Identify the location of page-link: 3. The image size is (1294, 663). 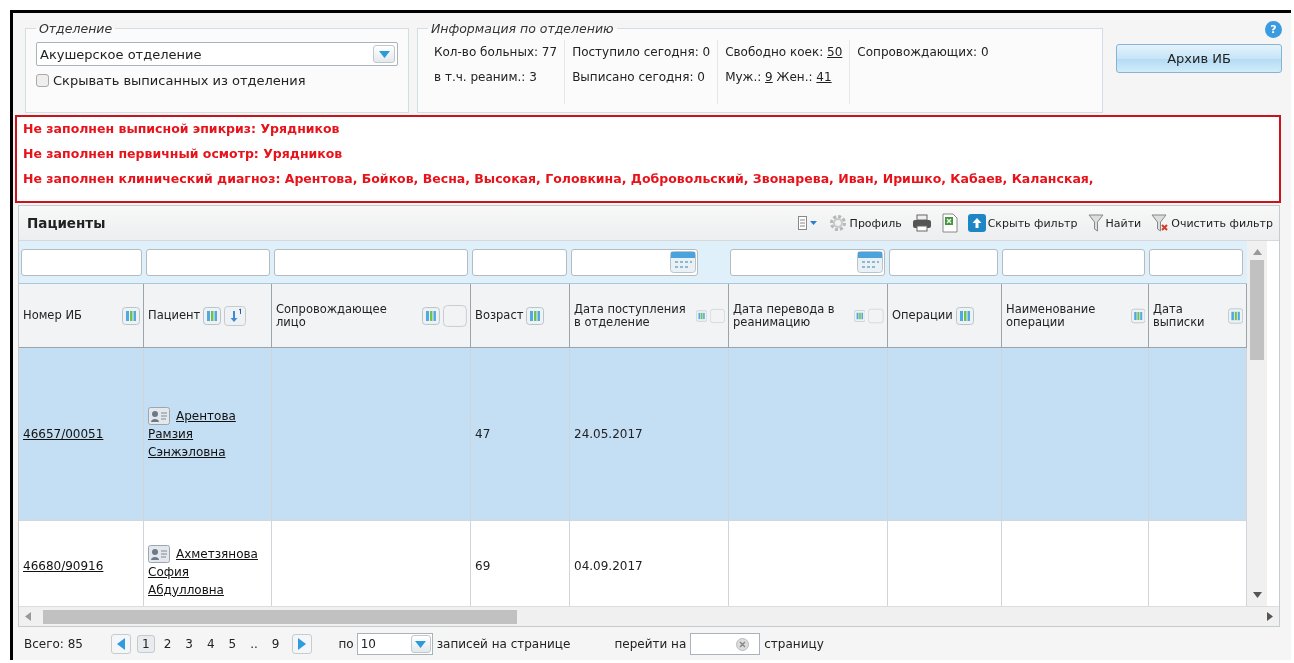
(189, 644).